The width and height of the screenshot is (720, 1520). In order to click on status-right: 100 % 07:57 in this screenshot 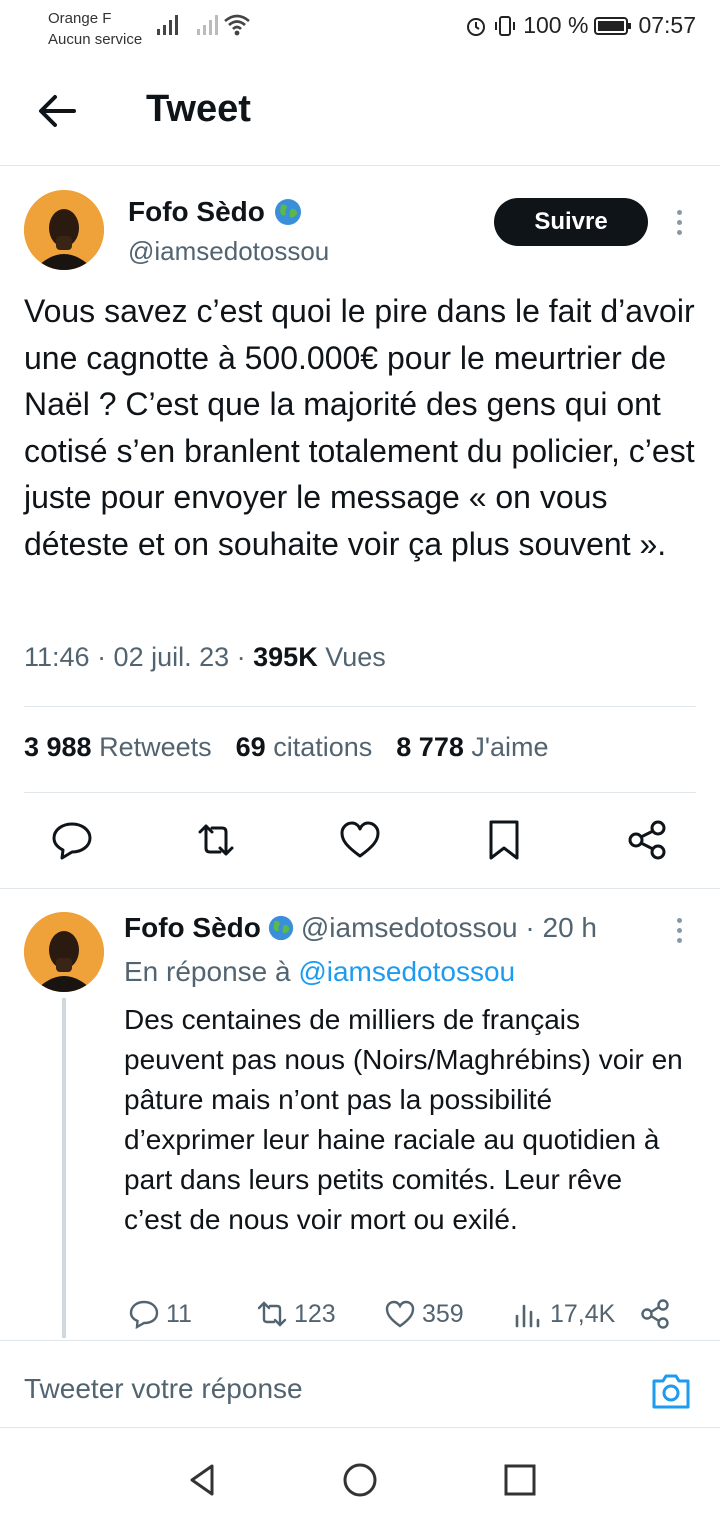, I will do `click(580, 25)`.